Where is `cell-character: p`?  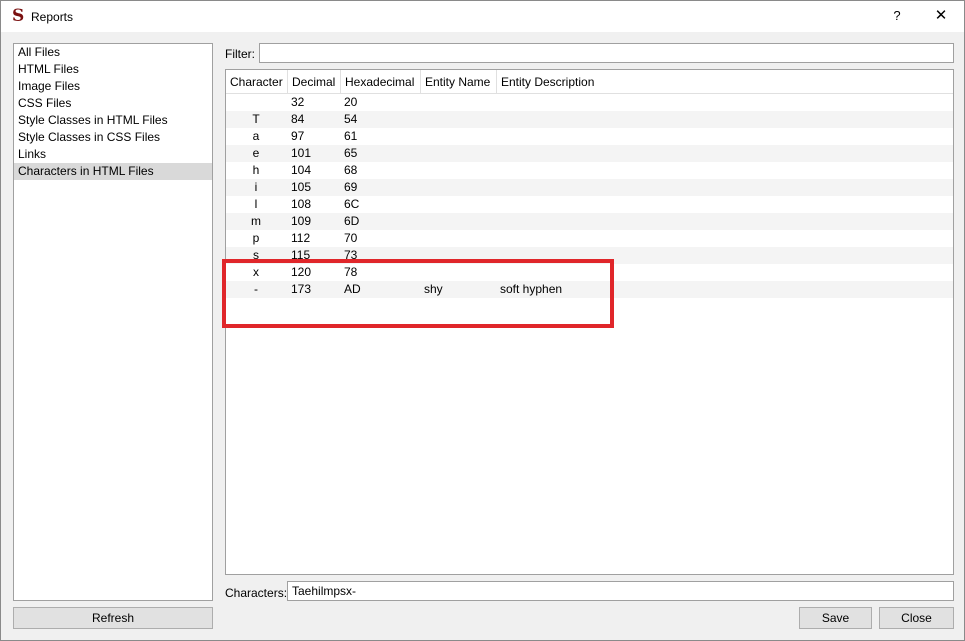 cell-character: p is located at coordinates (256, 238).